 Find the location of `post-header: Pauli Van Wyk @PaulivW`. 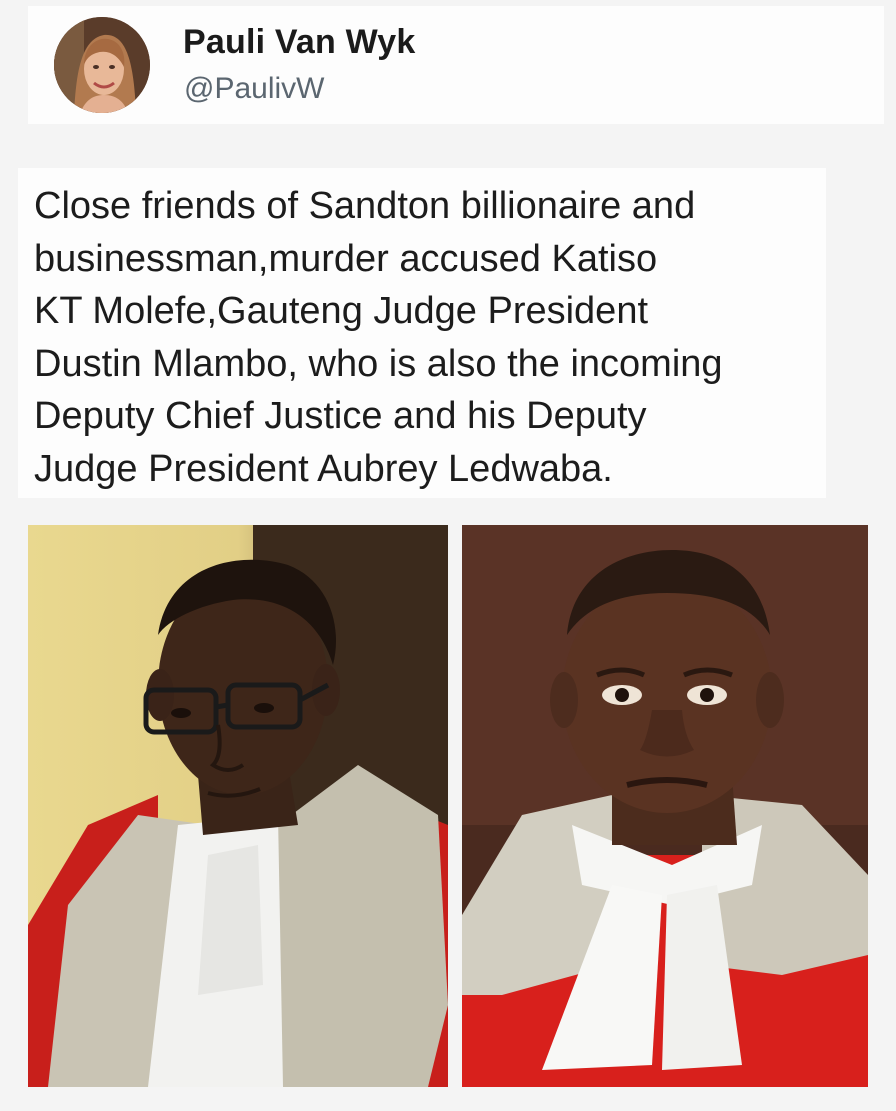

post-header: Pauli Van Wyk @PaulivW is located at coordinates (456, 65).